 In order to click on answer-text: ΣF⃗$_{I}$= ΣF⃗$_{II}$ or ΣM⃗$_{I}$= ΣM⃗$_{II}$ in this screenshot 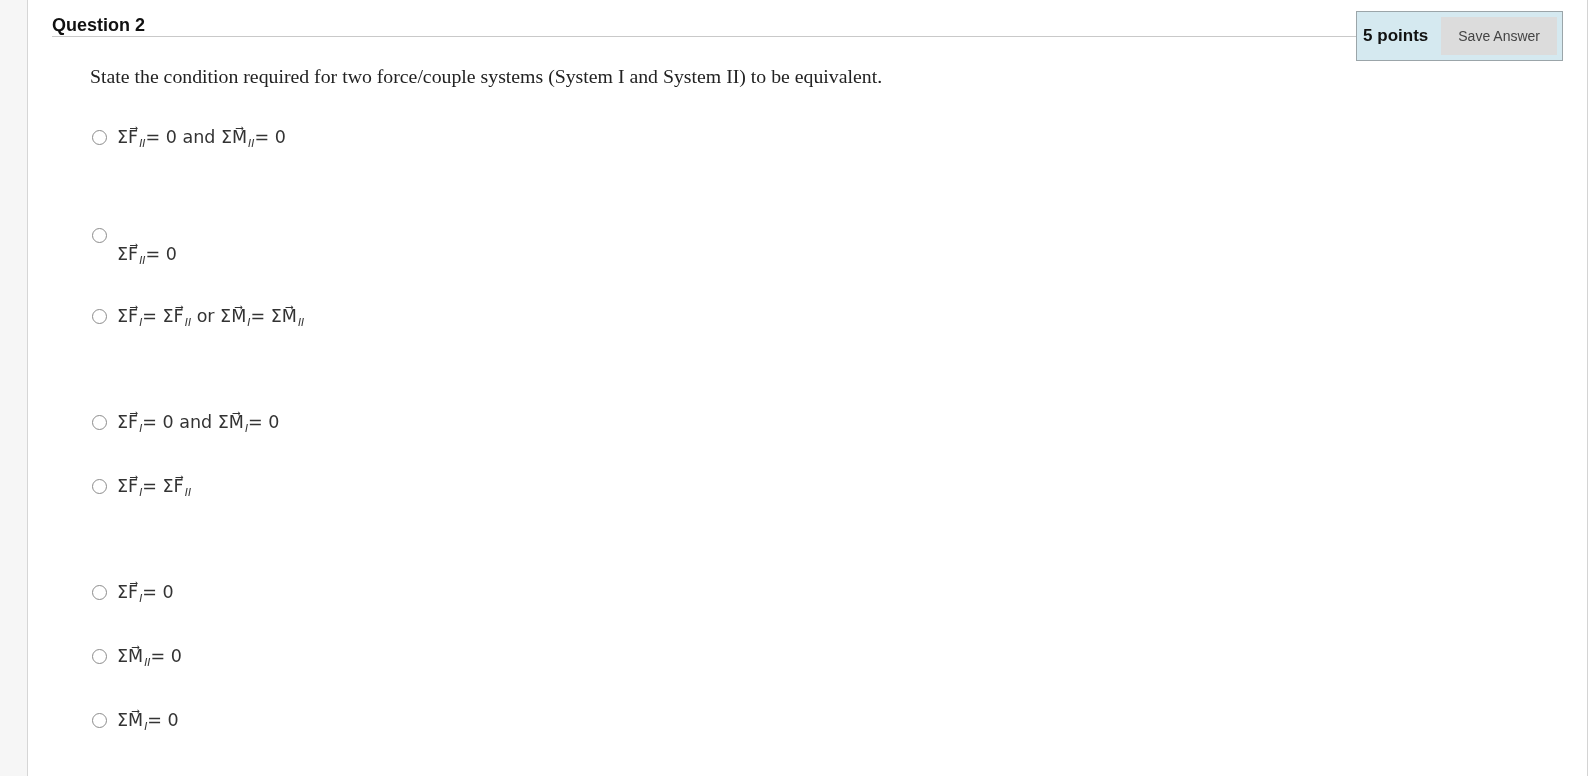, I will do `click(211, 316)`.